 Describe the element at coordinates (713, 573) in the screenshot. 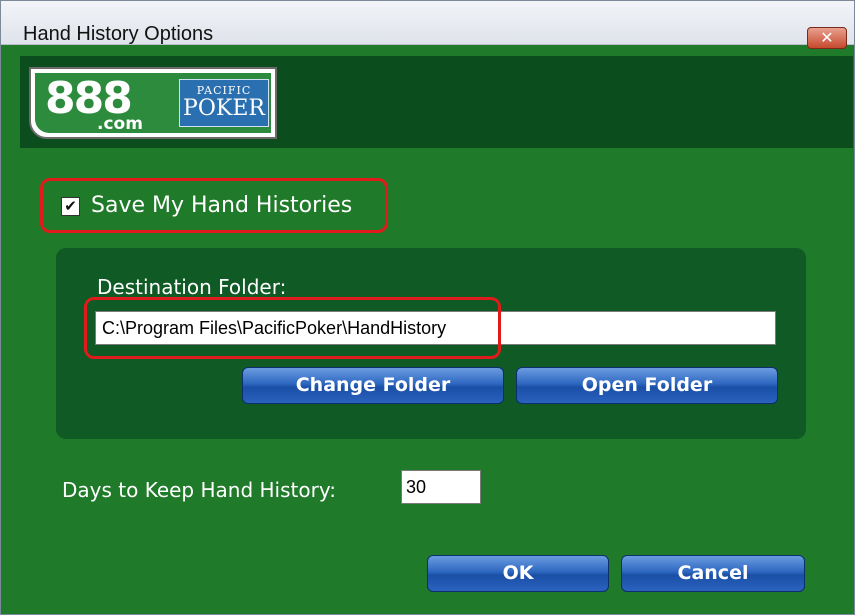

I see `cancel-button: Cancel` at that location.